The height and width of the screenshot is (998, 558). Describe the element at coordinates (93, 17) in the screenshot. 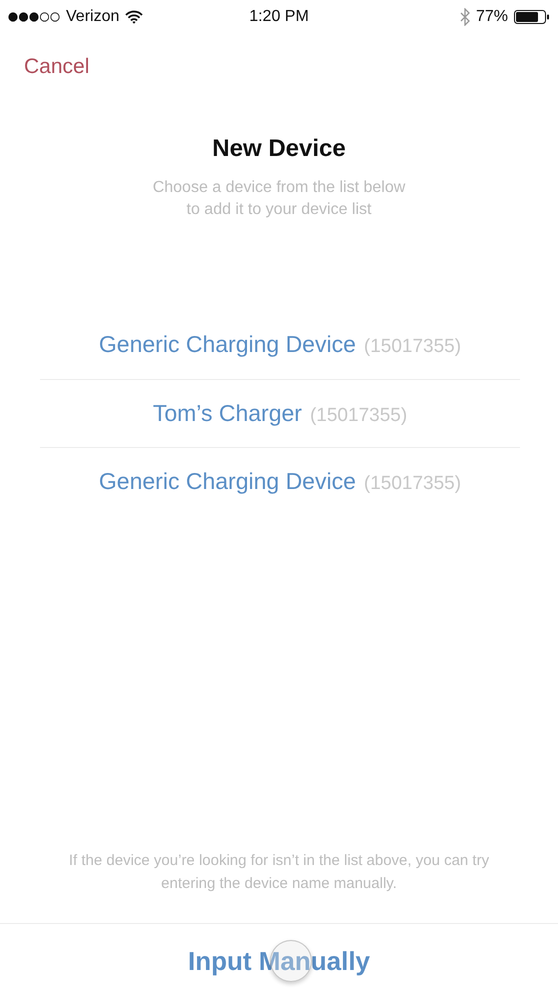

I see `carrier-name: Verizon` at that location.